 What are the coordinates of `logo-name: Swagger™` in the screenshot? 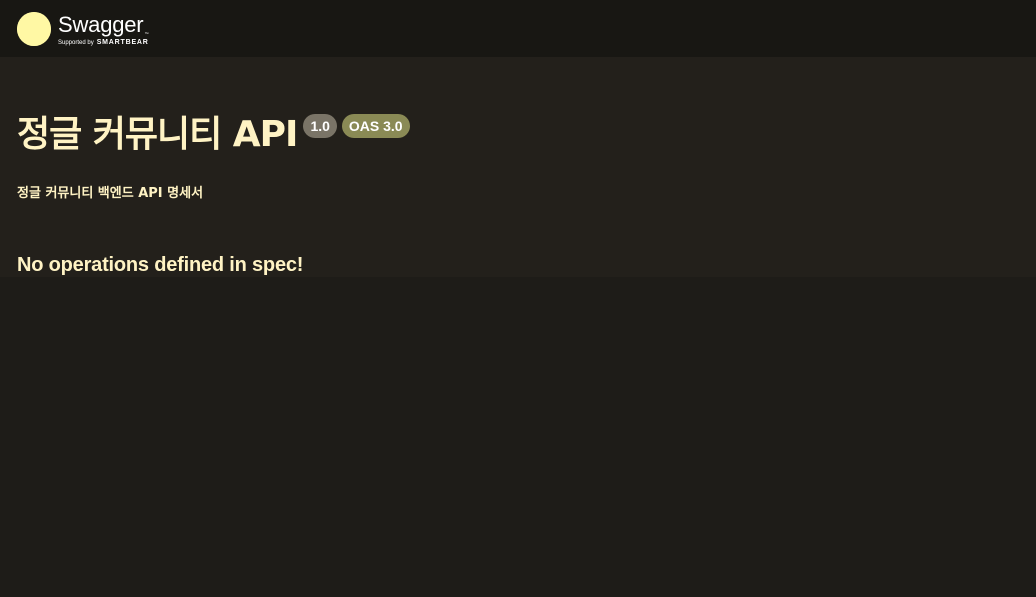 It's located at (103, 24).